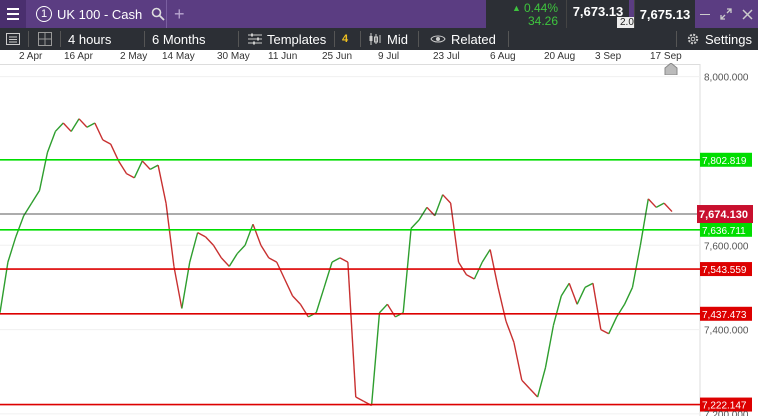  I want to click on current-price-label: 7,674.130, so click(723, 215).